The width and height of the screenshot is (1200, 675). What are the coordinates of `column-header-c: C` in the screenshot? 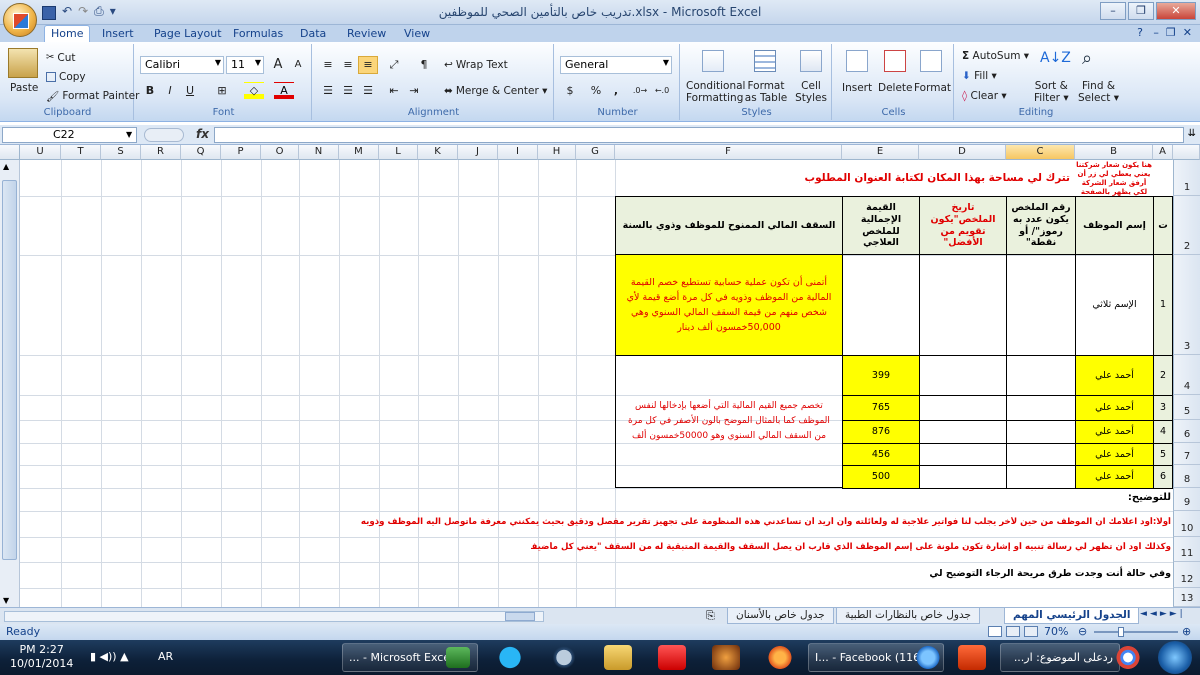 It's located at (1040, 152).